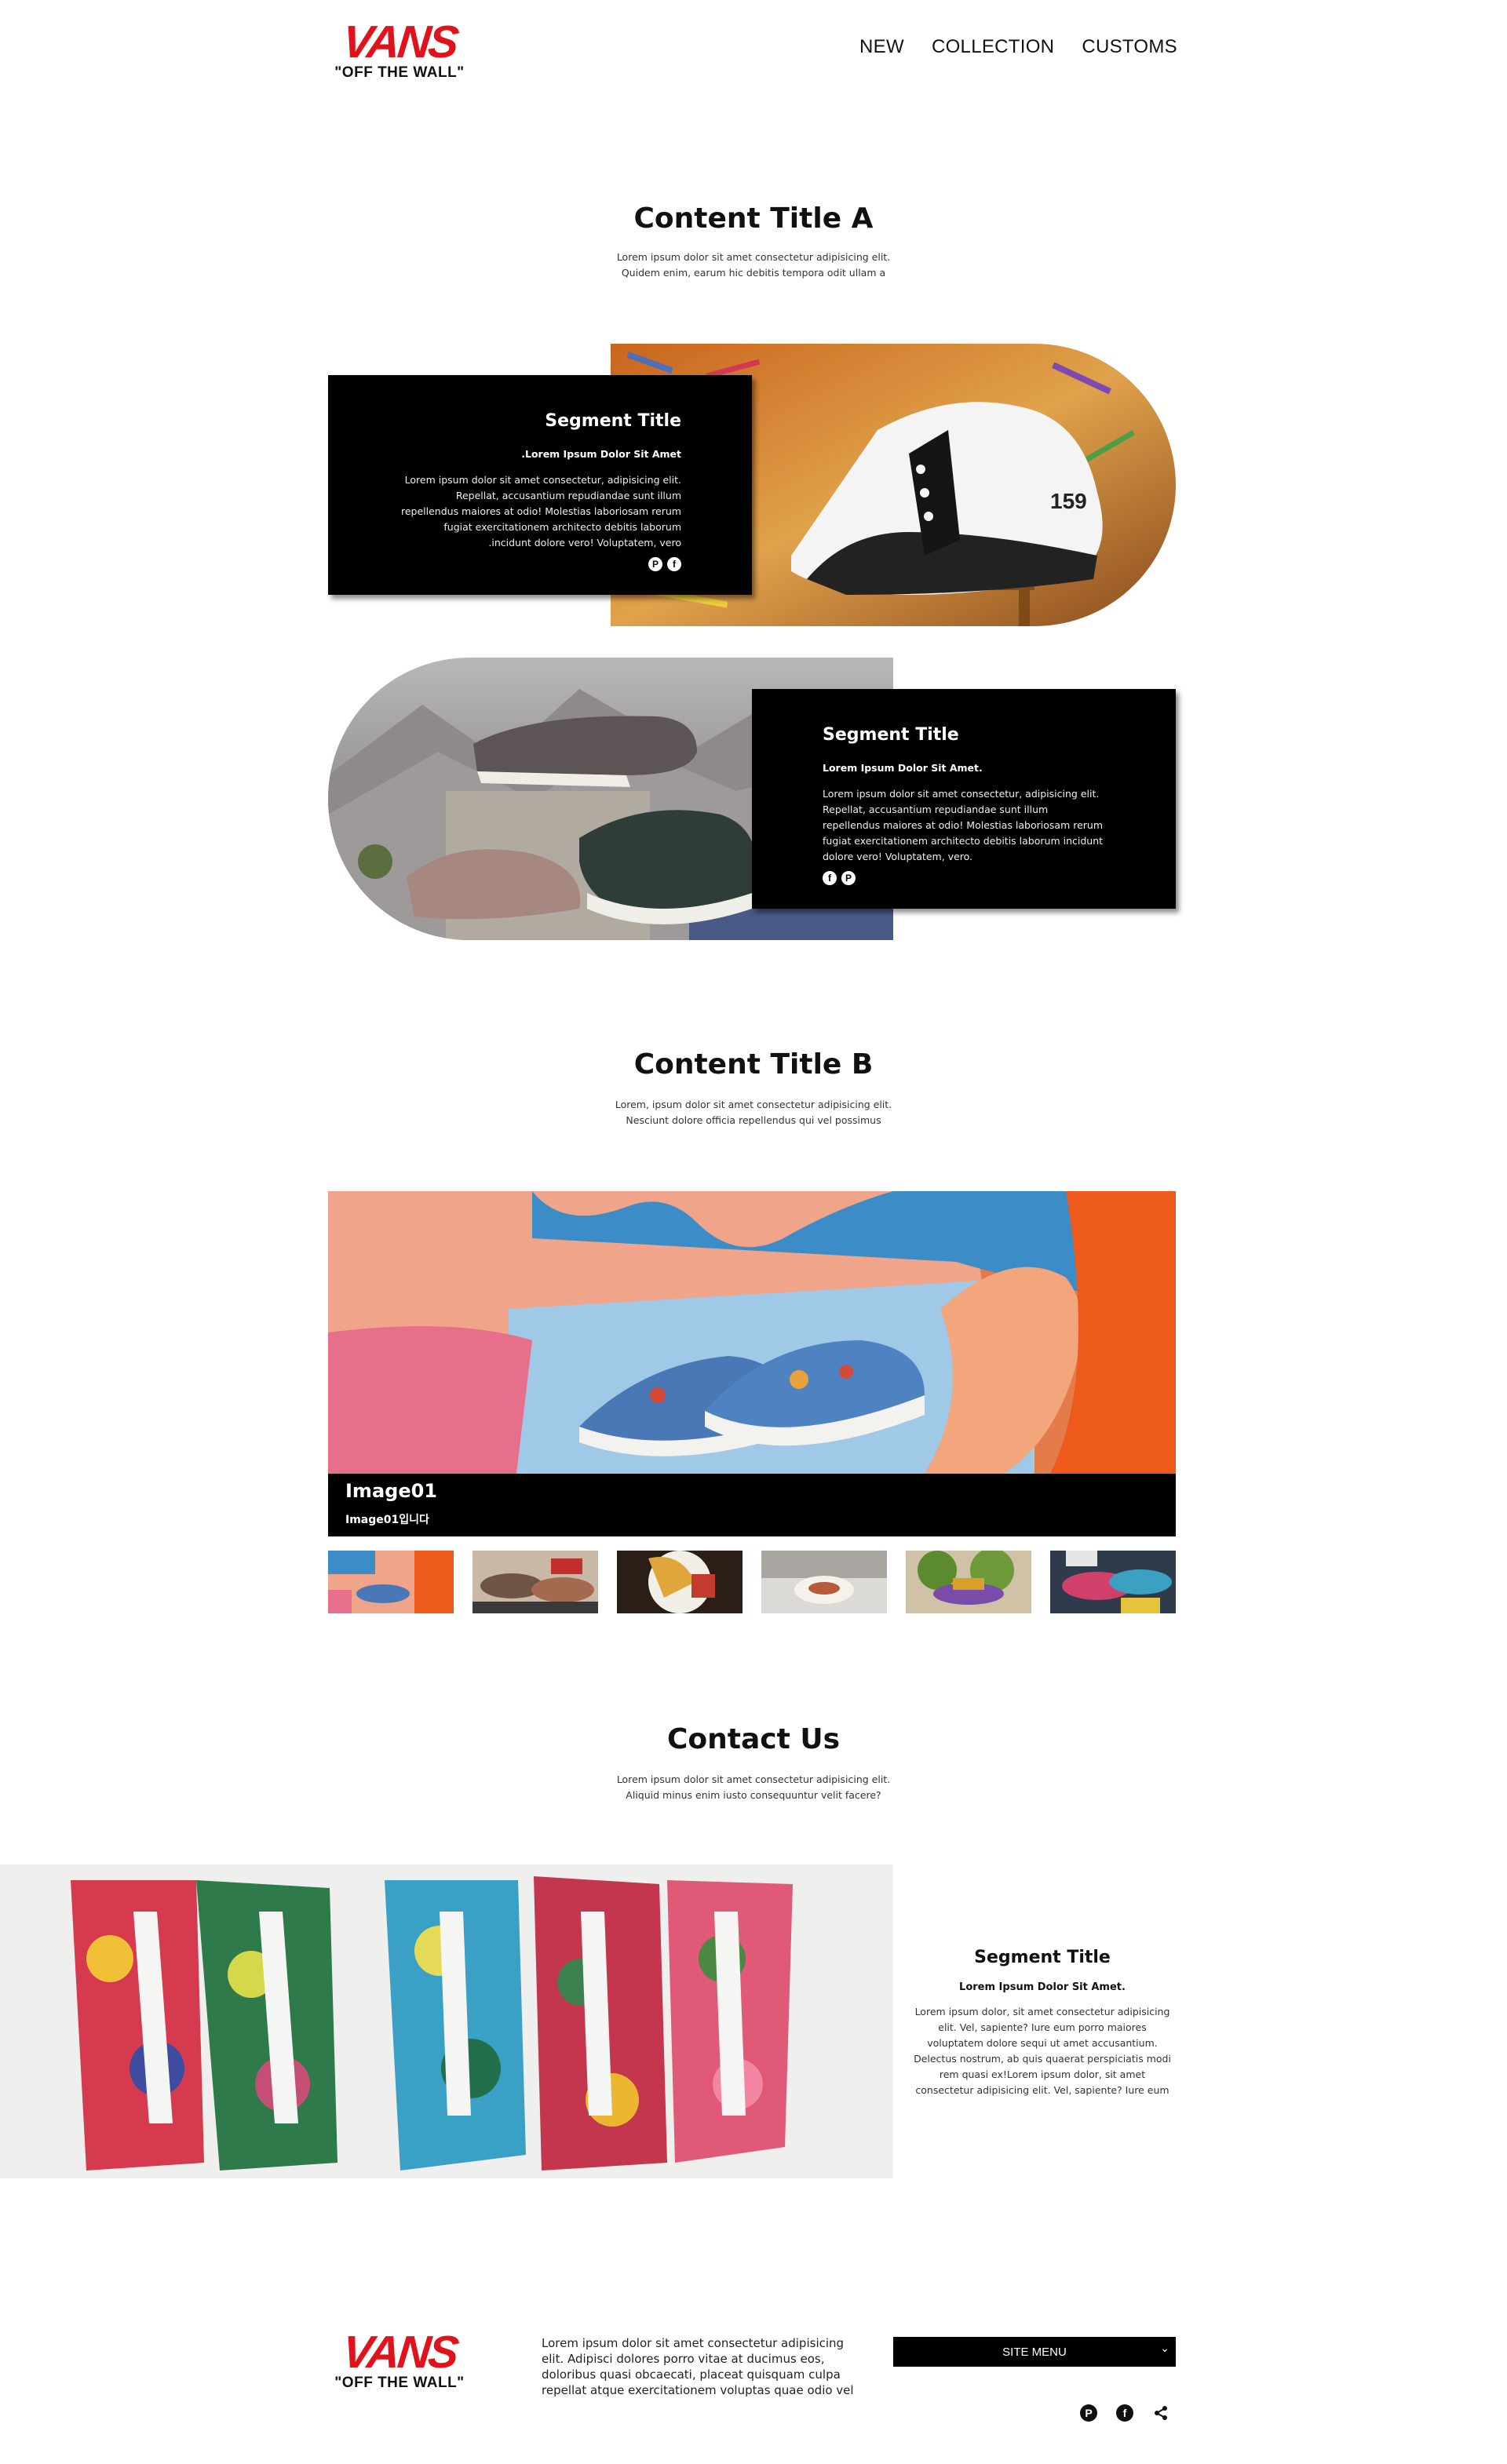 This screenshot has height=2464, width=1507. What do you see at coordinates (447, 2021) in the screenshot?
I see `contact-image` at bounding box center [447, 2021].